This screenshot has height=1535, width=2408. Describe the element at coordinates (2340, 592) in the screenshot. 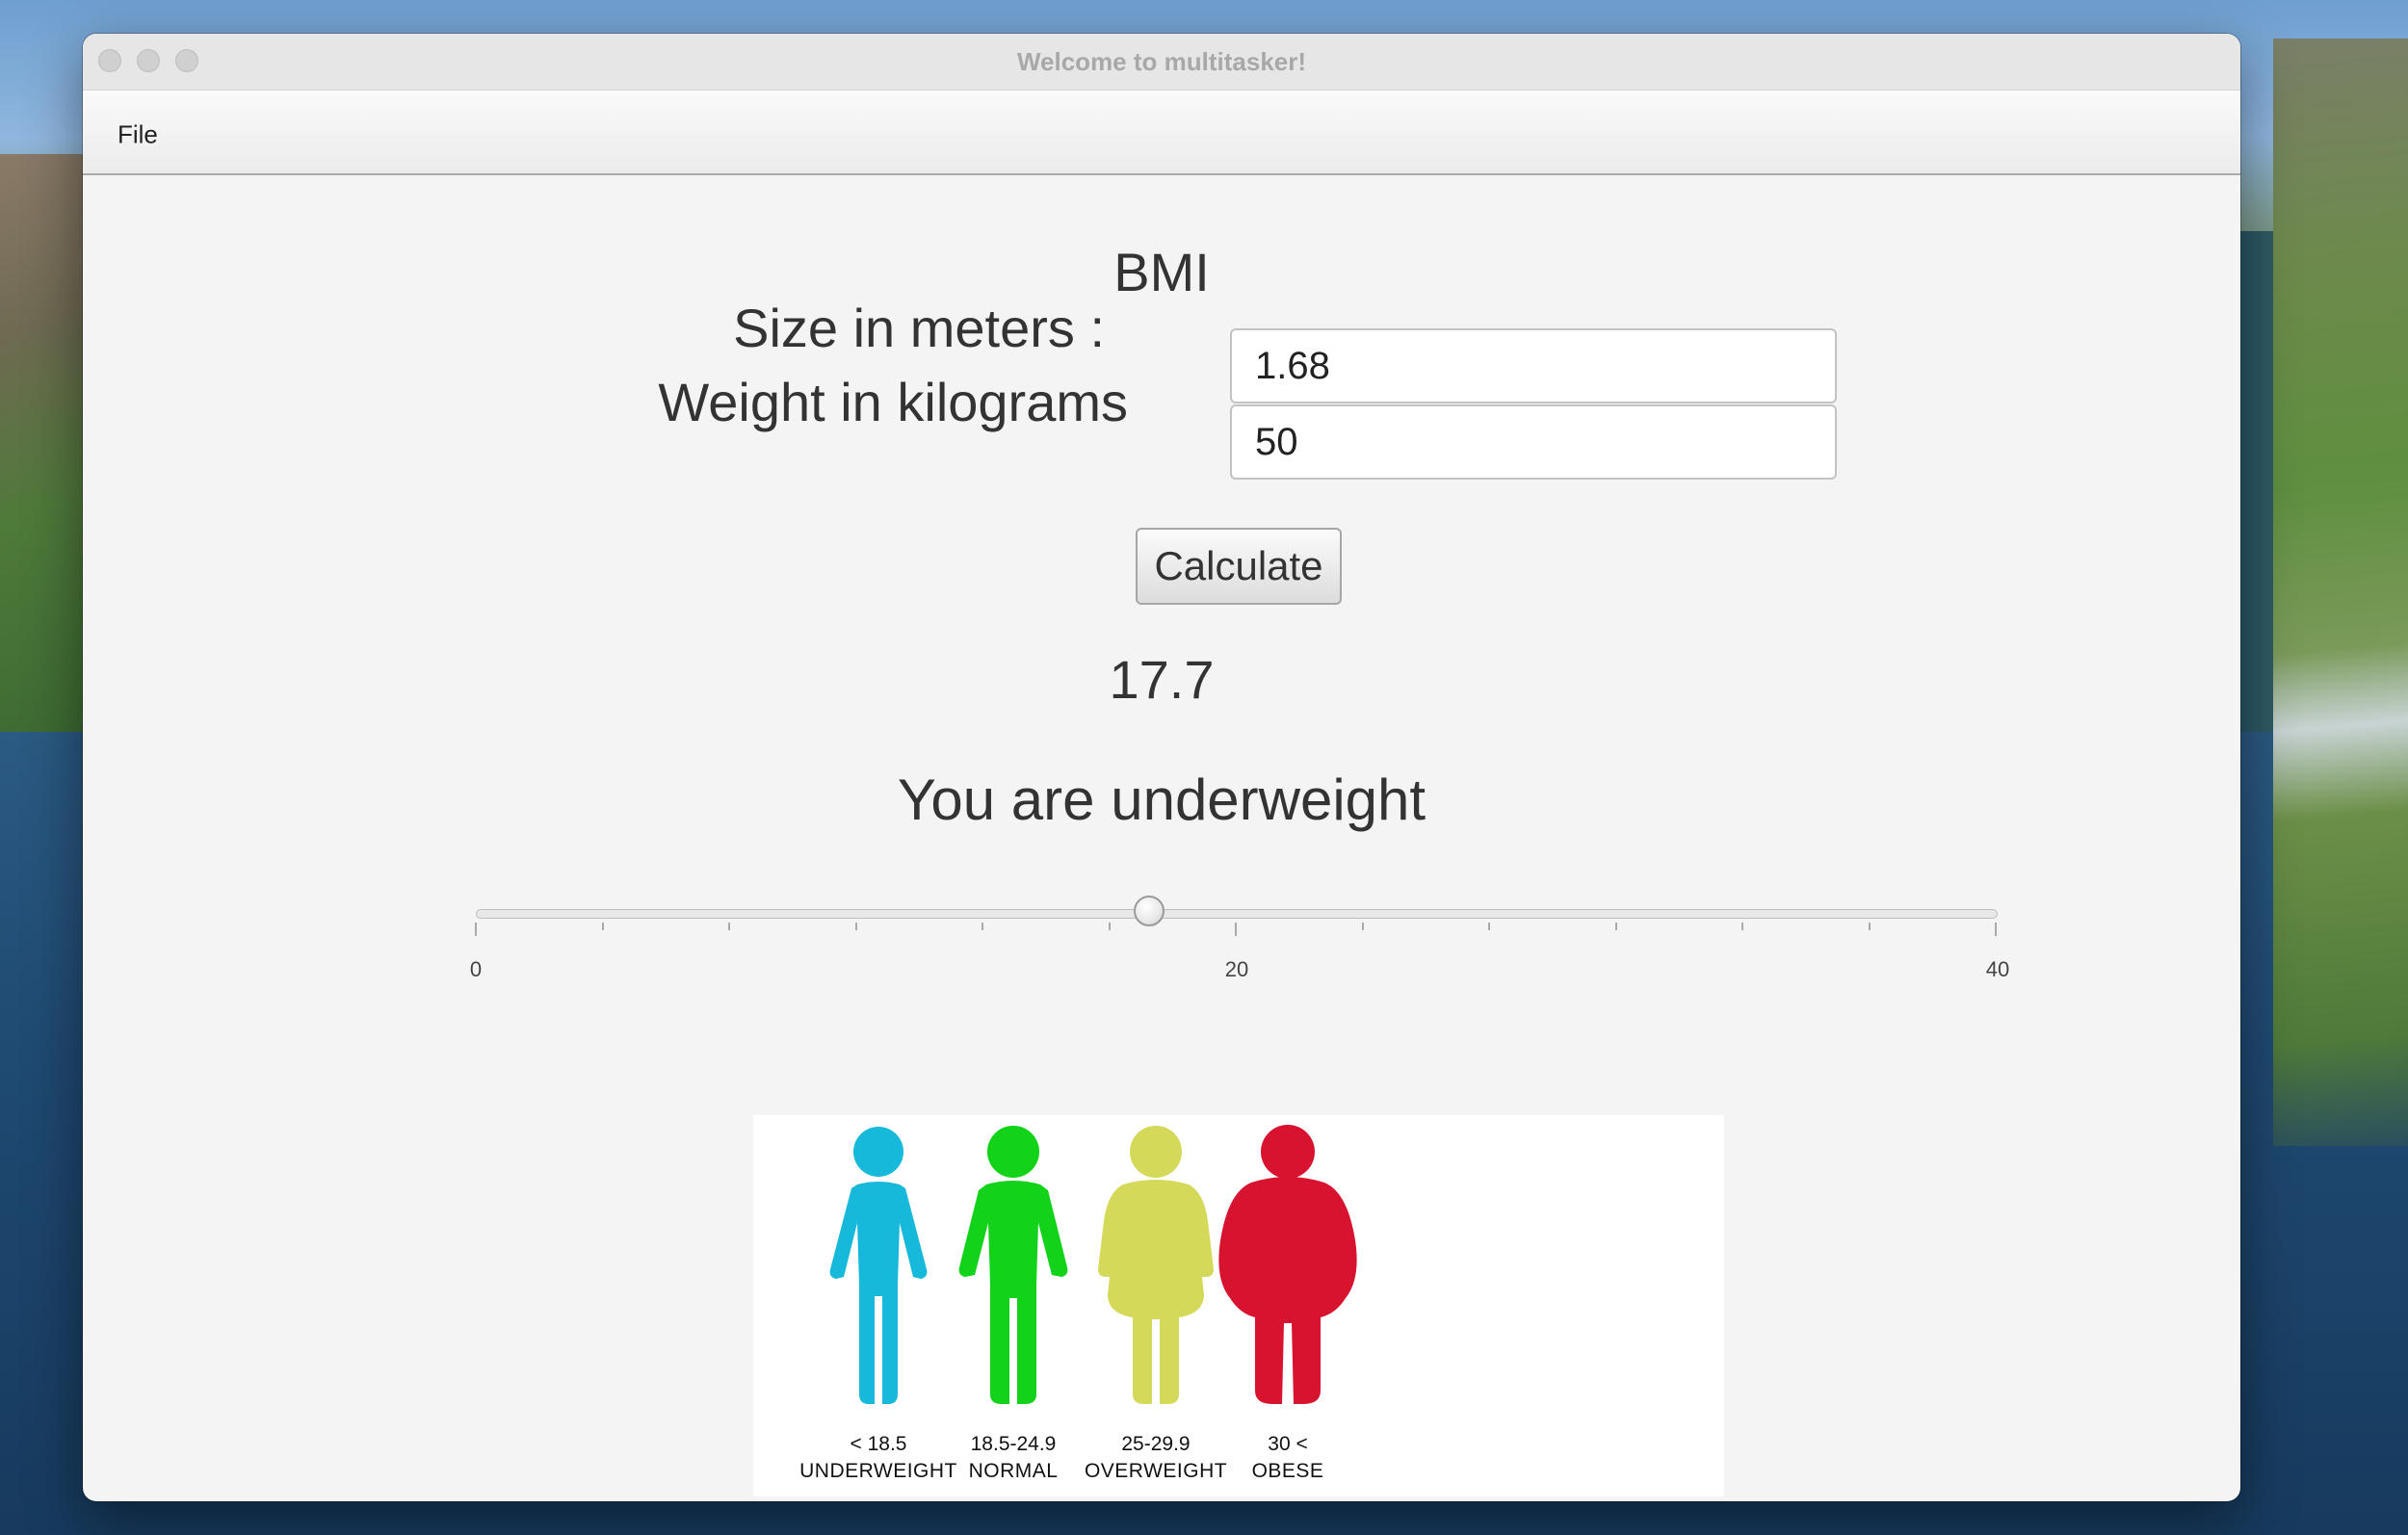

I see `desktop-hills-right` at that location.